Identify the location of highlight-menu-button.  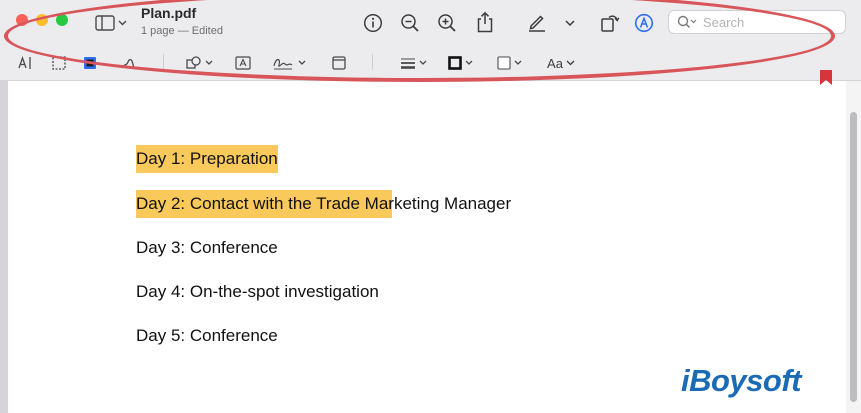
(570, 23).